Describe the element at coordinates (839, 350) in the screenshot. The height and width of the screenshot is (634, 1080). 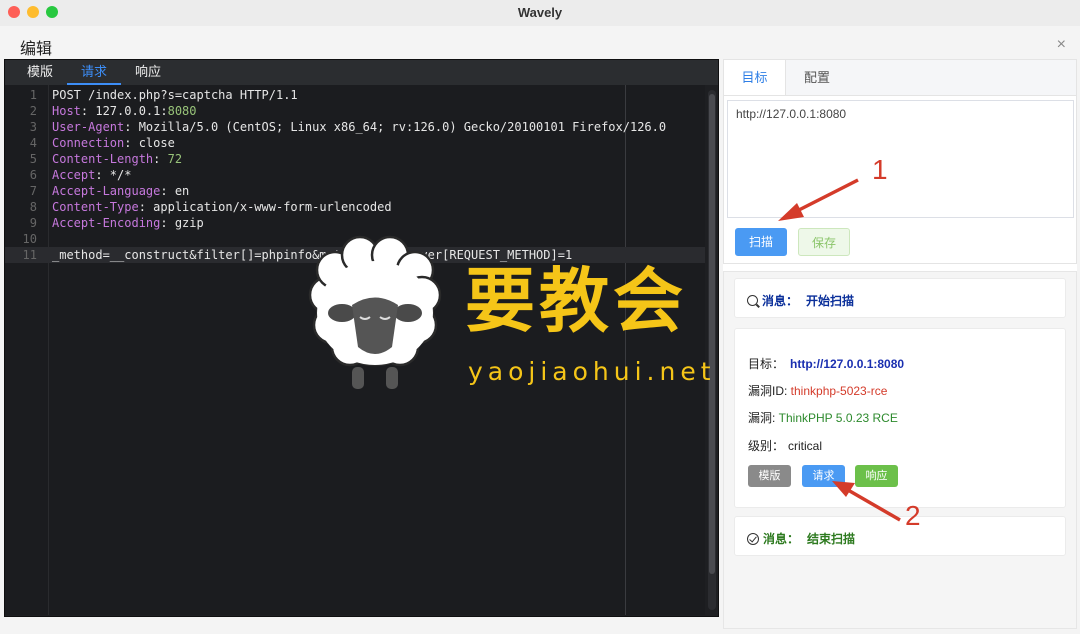
I see `annotation-arrows` at that location.